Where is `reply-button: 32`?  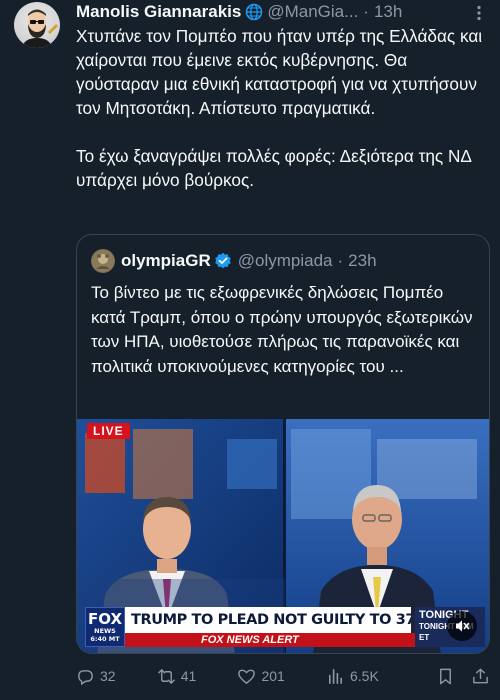 reply-button: 32 is located at coordinates (96, 676).